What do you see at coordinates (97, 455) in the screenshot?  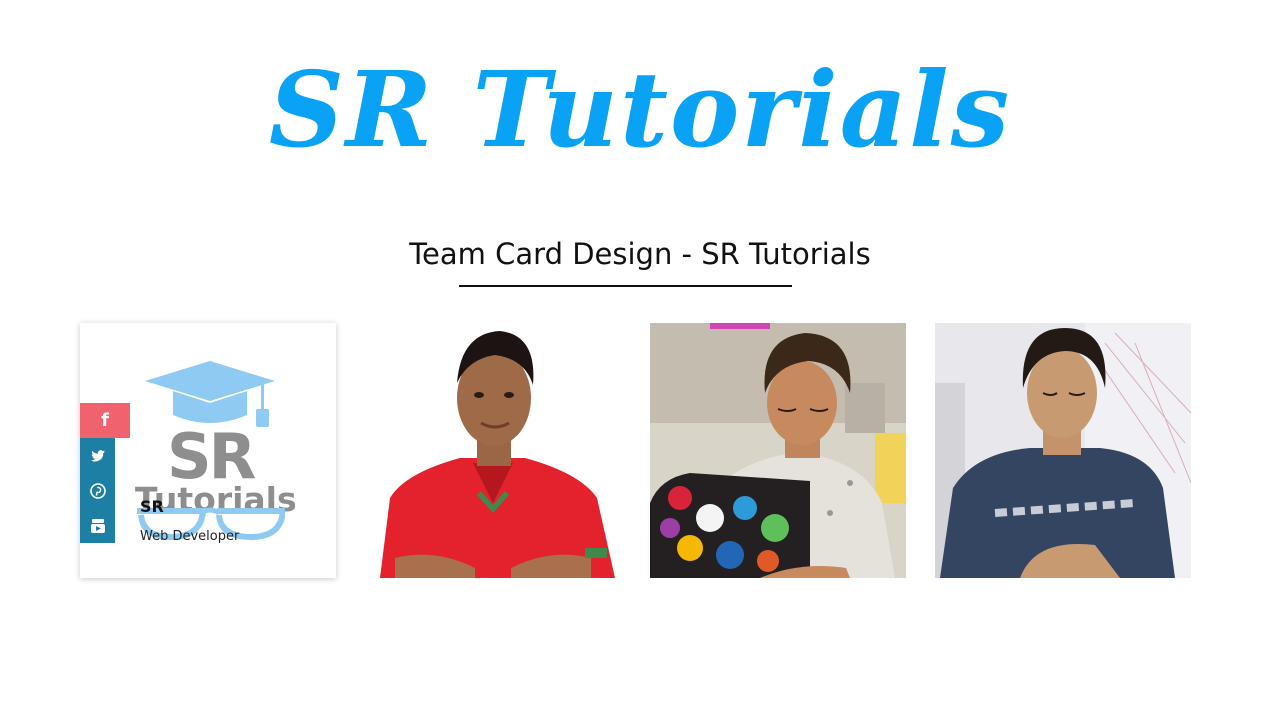 I see `twitter-icon` at bounding box center [97, 455].